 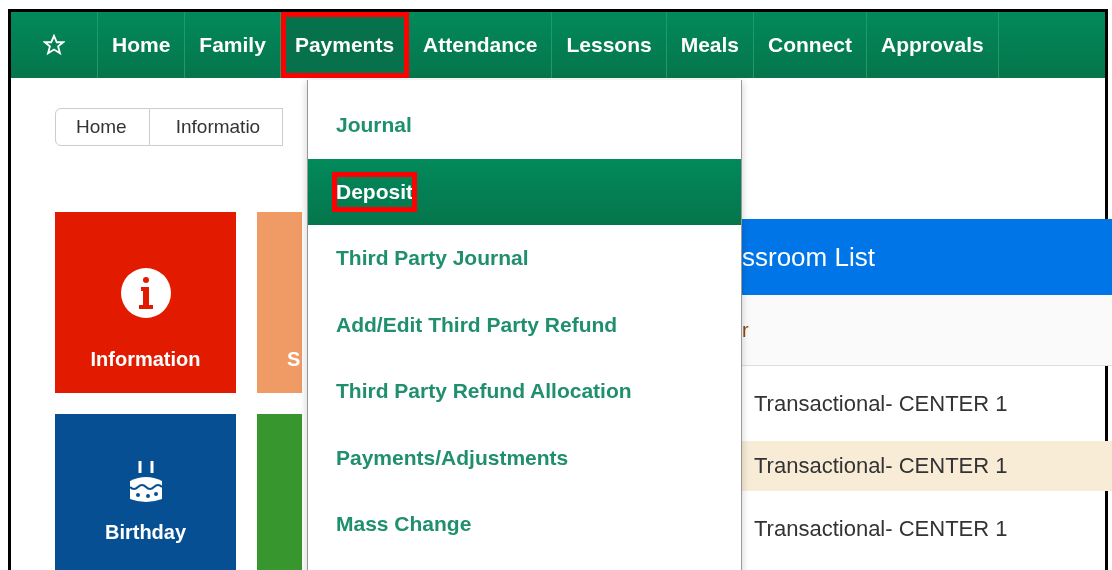 What do you see at coordinates (524, 524) in the screenshot?
I see `menu-item: Mass Change` at bounding box center [524, 524].